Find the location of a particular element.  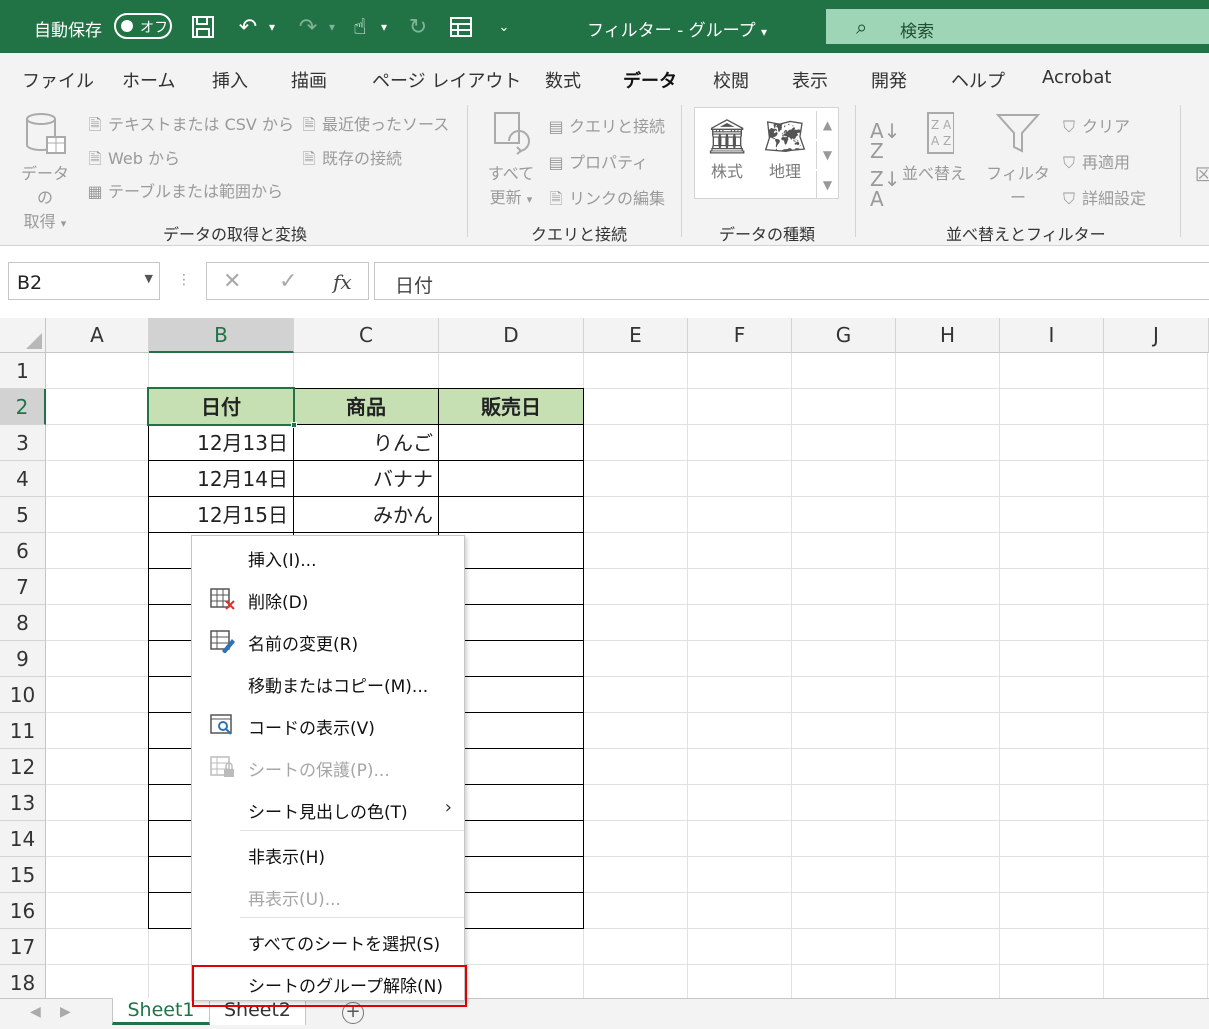

tab-file: ファイル is located at coordinates (58, 80).